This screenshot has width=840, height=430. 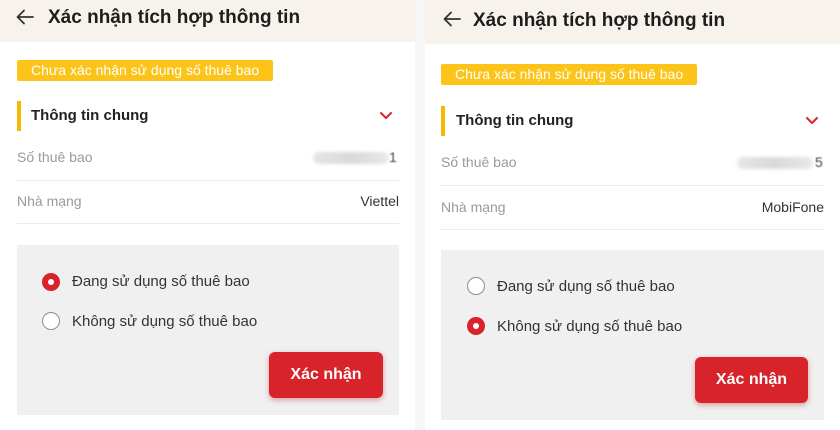 What do you see at coordinates (819, 162) in the screenshot?
I see `subscriber-number-suffix: 5` at bounding box center [819, 162].